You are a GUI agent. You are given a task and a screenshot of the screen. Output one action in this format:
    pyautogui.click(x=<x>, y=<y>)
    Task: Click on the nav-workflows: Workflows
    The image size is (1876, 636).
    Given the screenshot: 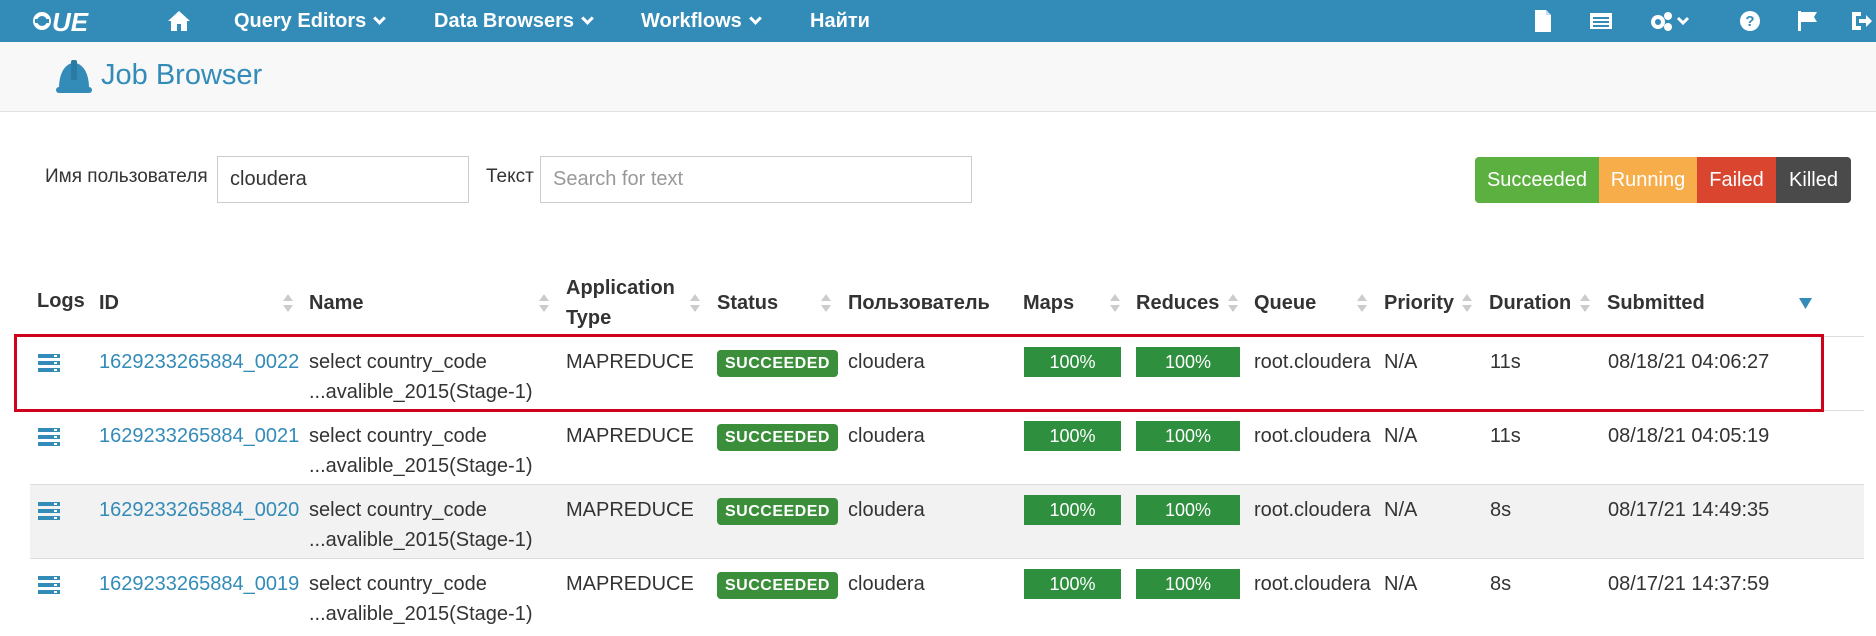 What is the action you would take?
    pyautogui.click(x=701, y=21)
    